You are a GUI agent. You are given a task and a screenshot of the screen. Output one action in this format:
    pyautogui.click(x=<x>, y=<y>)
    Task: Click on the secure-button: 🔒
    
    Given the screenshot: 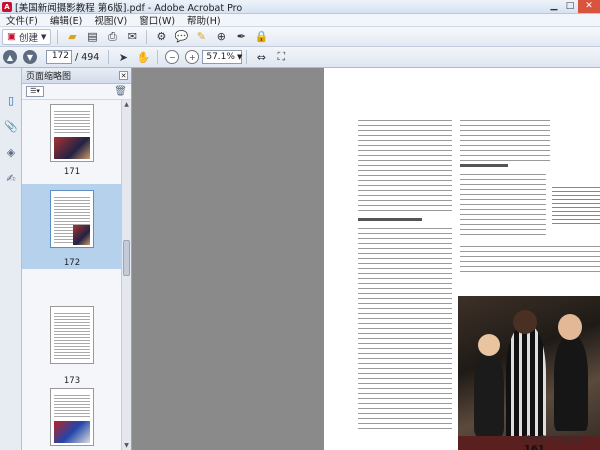 What is the action you would take?
    pyautogui.click(x=261, y=37)
    